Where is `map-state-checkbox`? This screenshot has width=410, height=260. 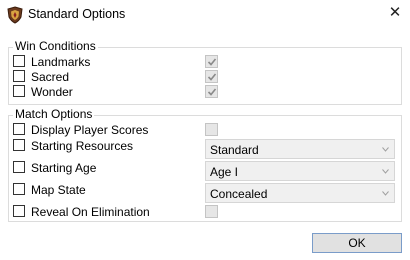
map-state-checkbox is located at coordinates (19, 189).